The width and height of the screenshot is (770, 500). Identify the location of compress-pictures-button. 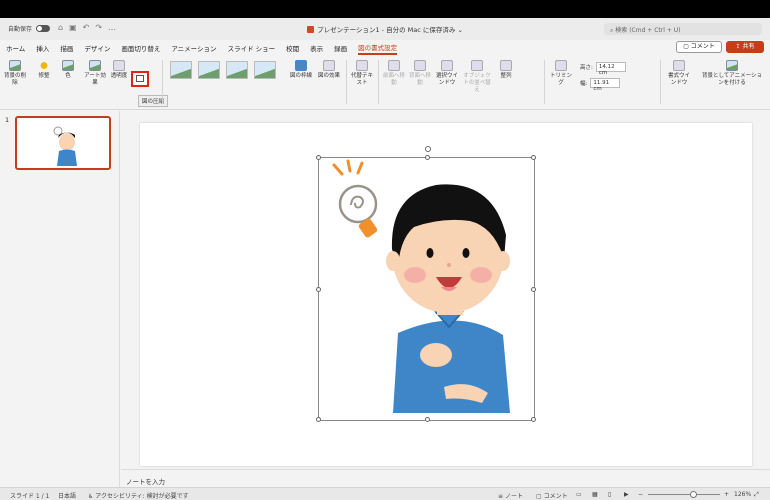
(140, 79).